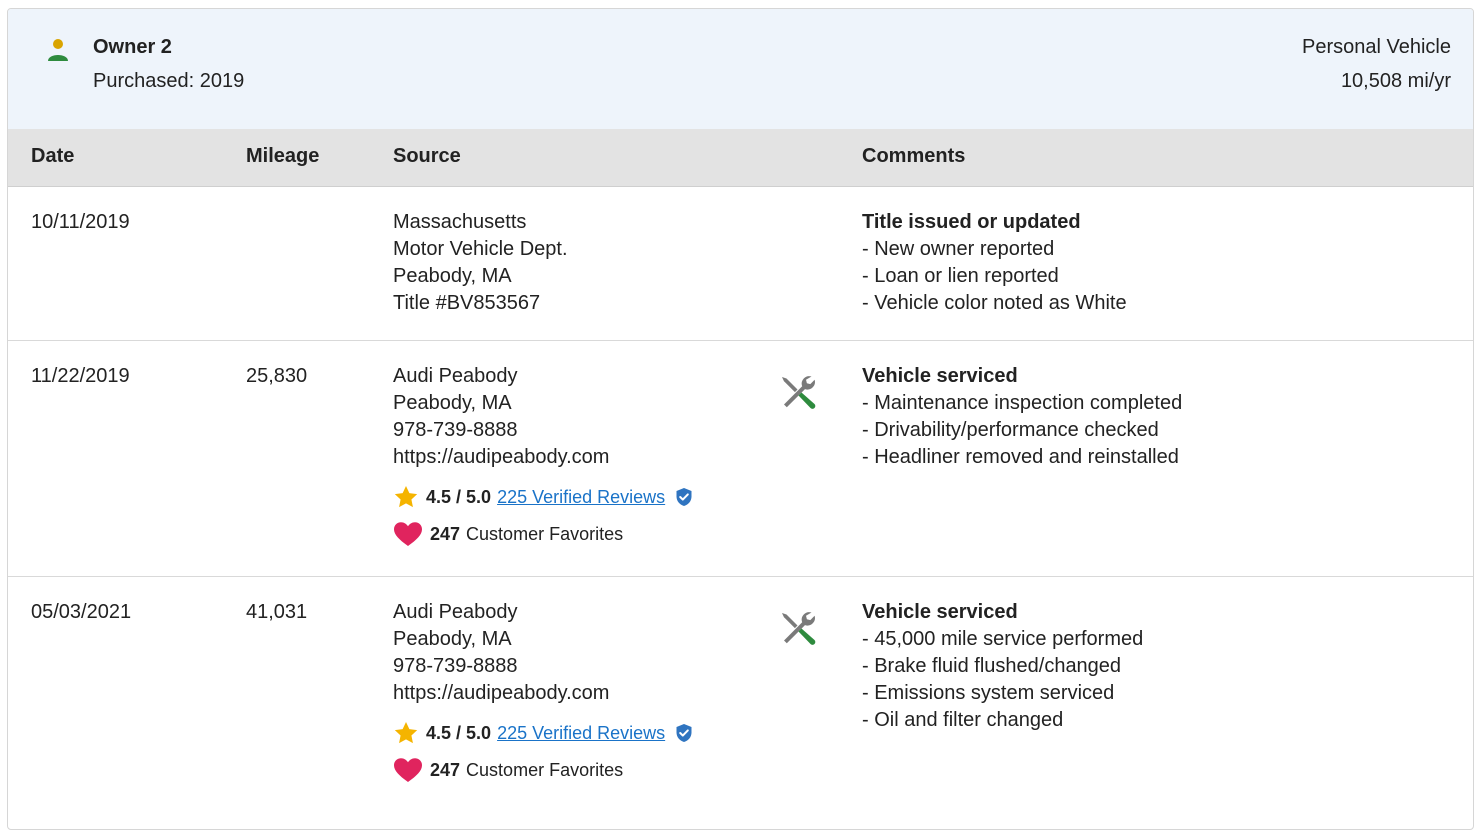 This screenshot has height=830, width=1479. Describe the element at coordinates (992, 666) in the screenshot. I see `comment-line: - Brake fluid flushed/changed` at that location.